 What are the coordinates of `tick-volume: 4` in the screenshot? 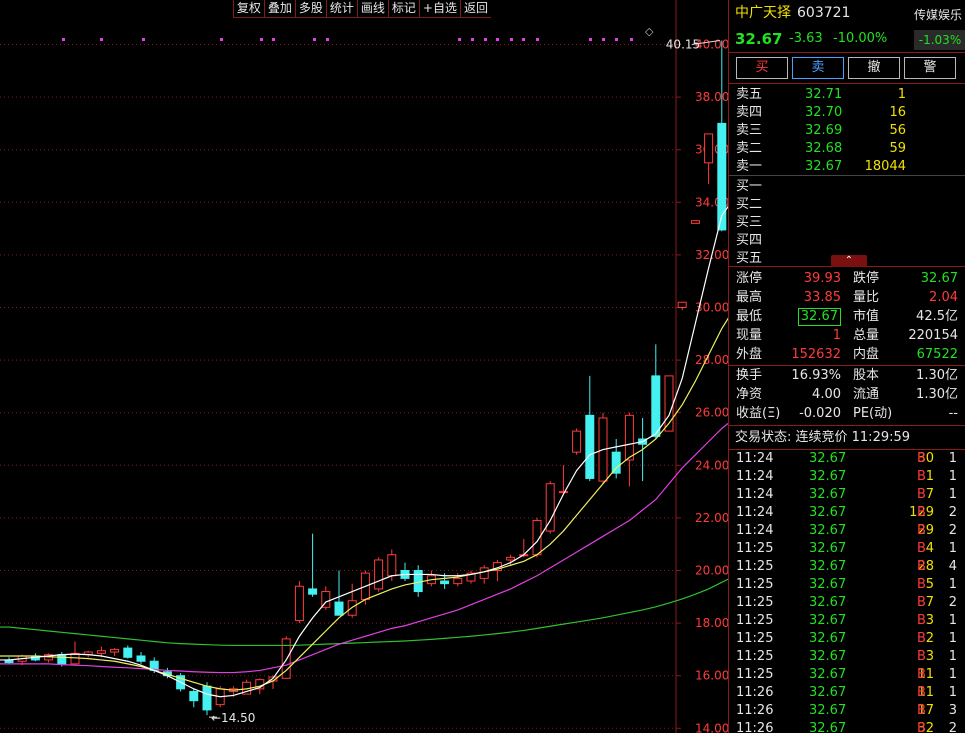 It's located at (929, 548).